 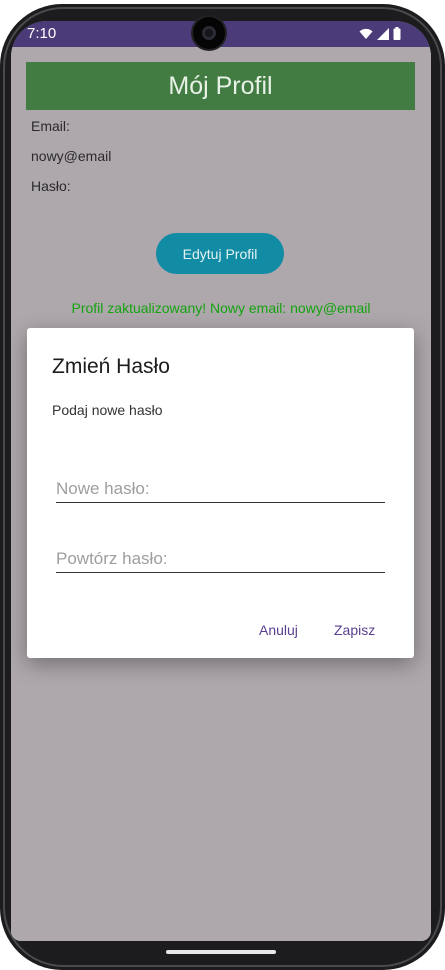 I want to click on status-icons, so click(x=380, y=33).